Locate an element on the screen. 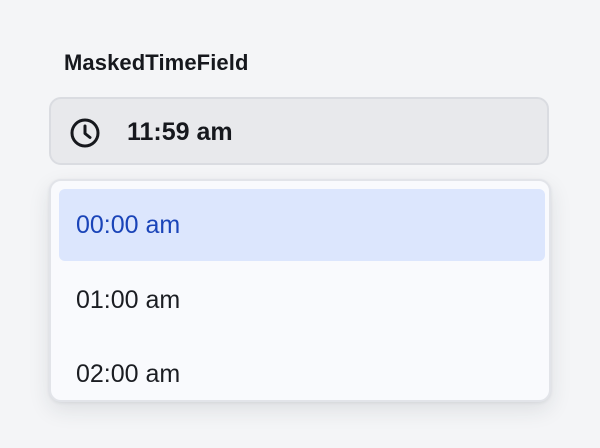 This screenshot has height=448, width=600. time-option-0000: 00:00 am is located at coordinates (302, 225).